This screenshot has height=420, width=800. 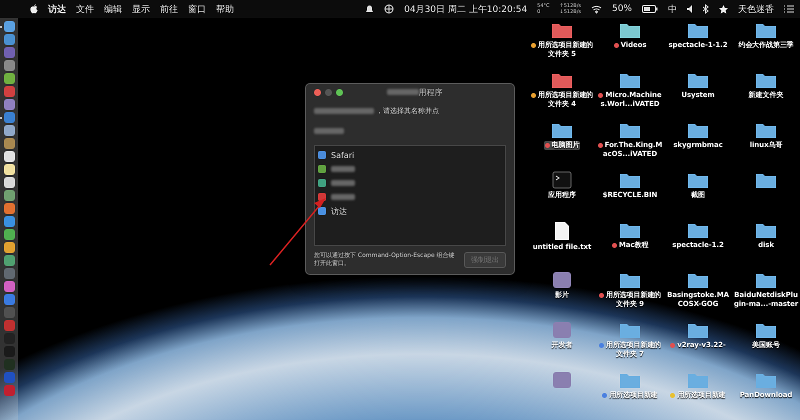 What do you see at coordinates (317, 92) in the screenshot?
I see `close-button` at bounding box center [317, 92].